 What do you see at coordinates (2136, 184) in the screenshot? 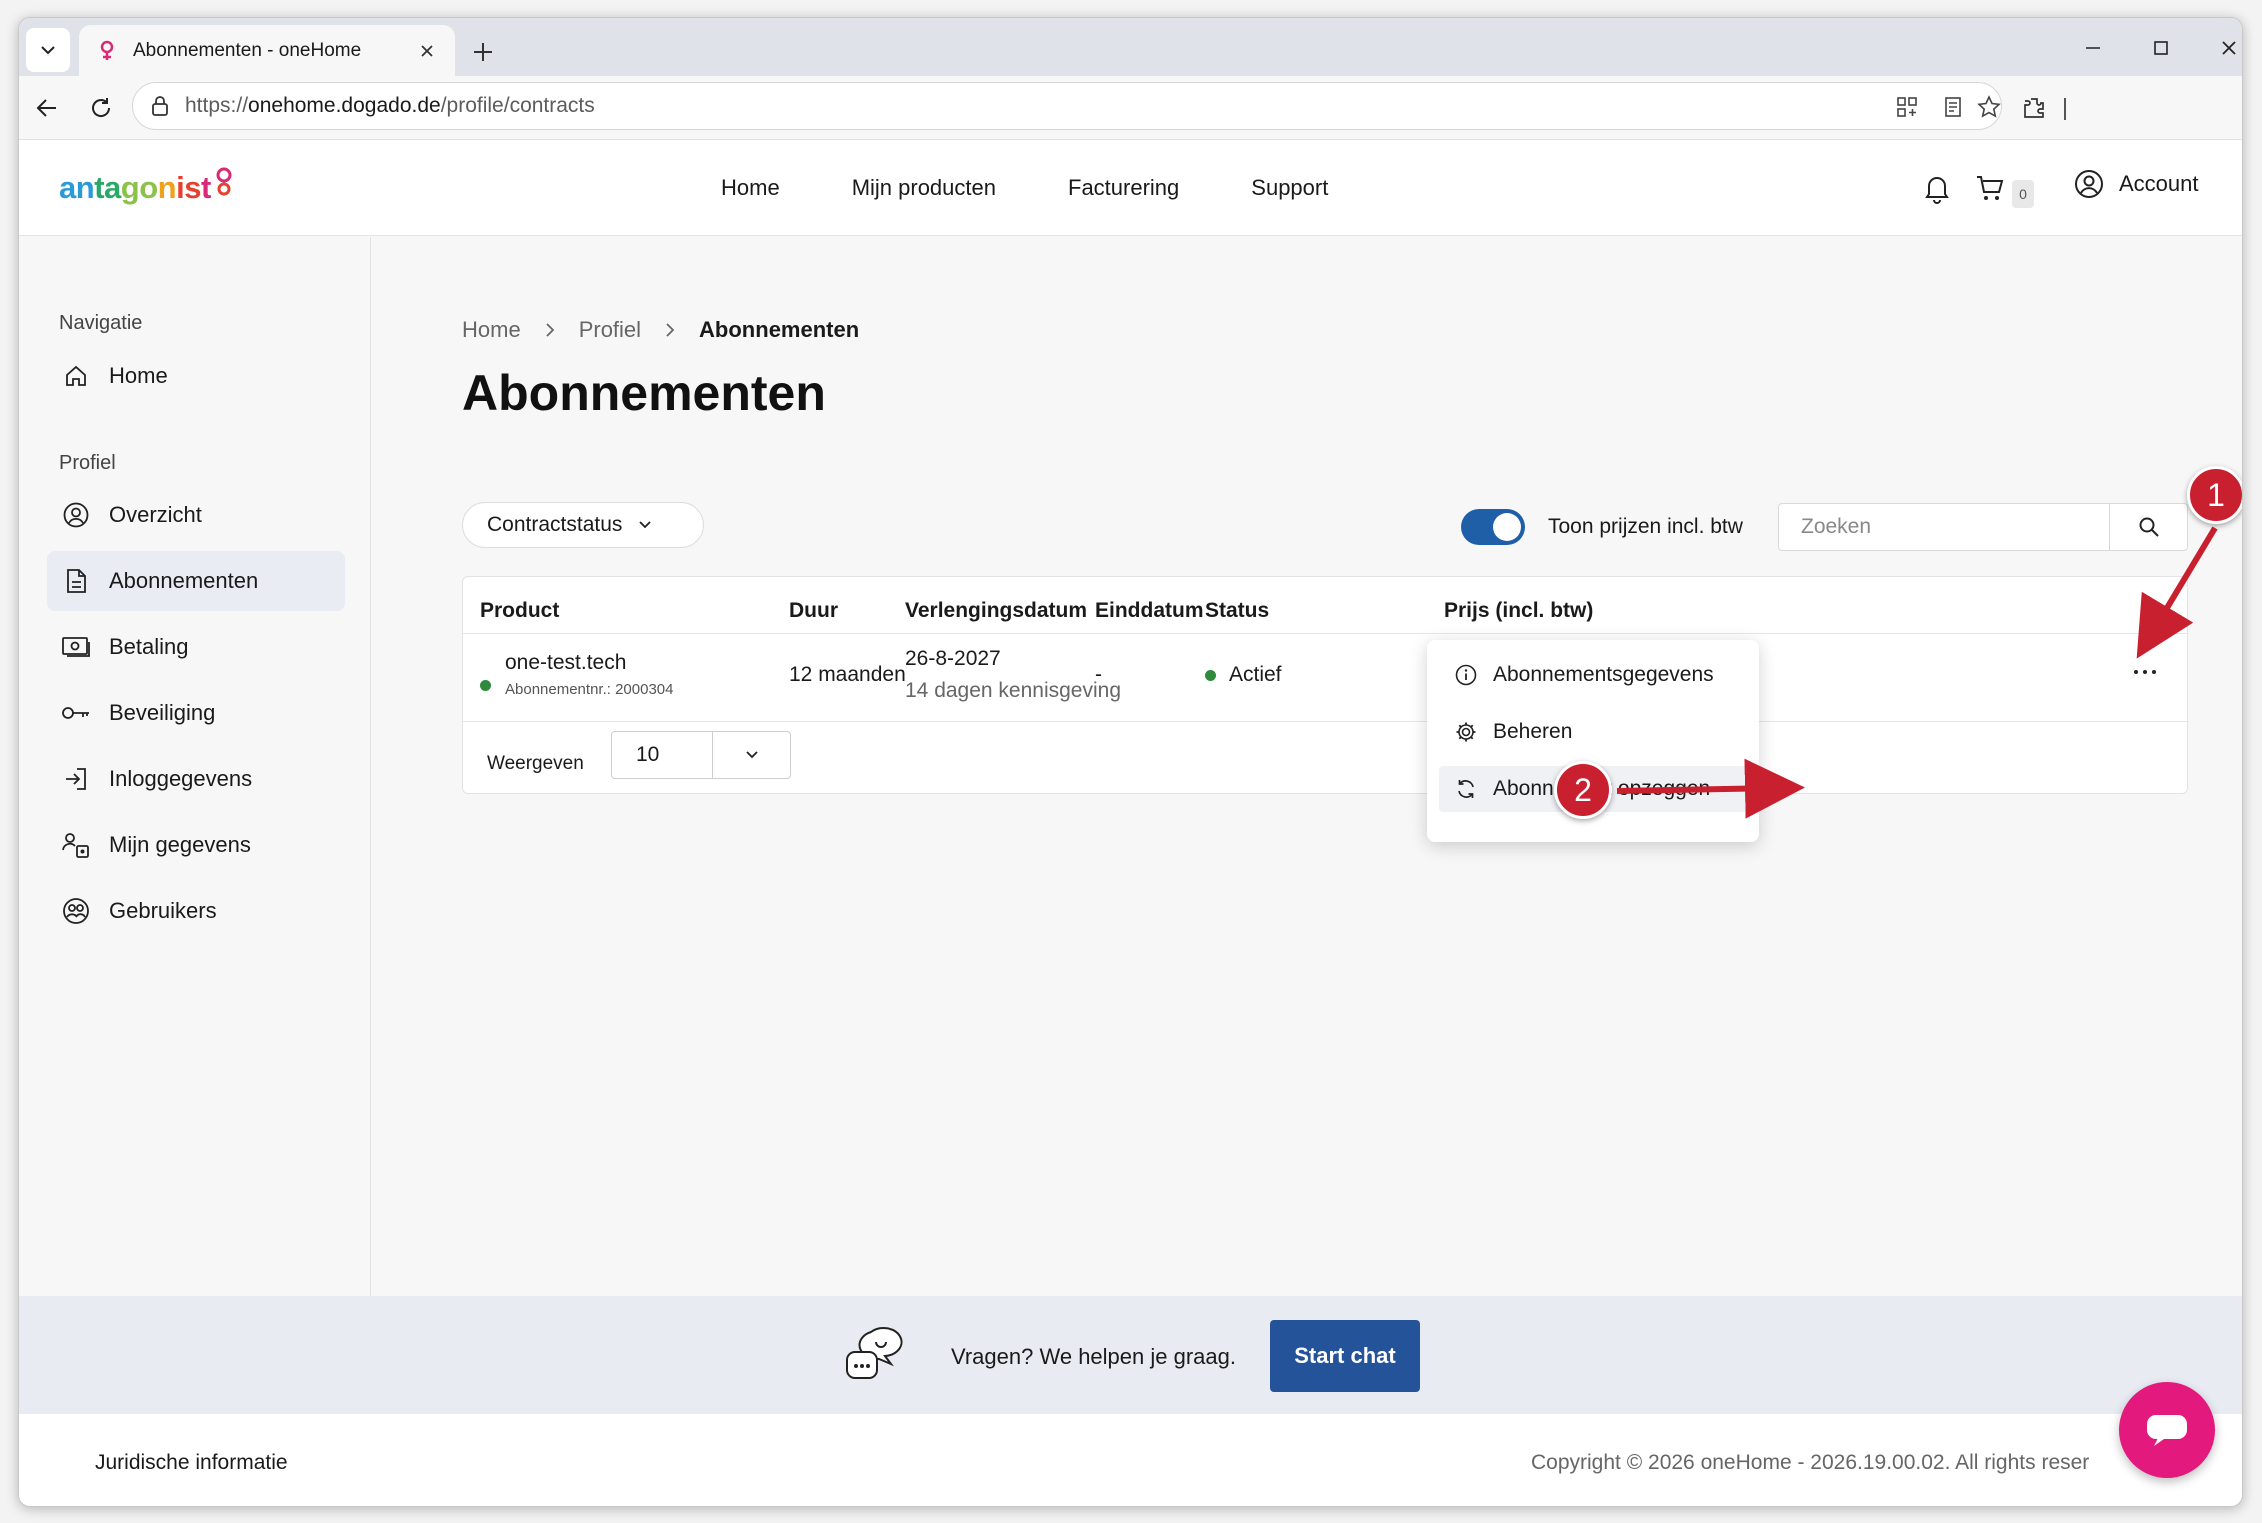
I see `account-menu: Account` at bounding box center [2136, 184].